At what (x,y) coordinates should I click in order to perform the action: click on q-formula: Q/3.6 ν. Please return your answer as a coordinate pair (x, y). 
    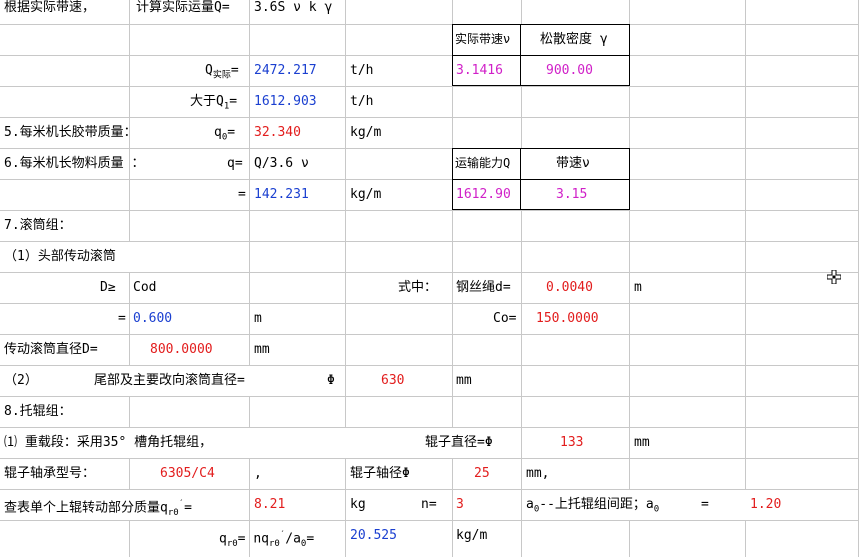
    Looking at the image, I should click on (281, 163).